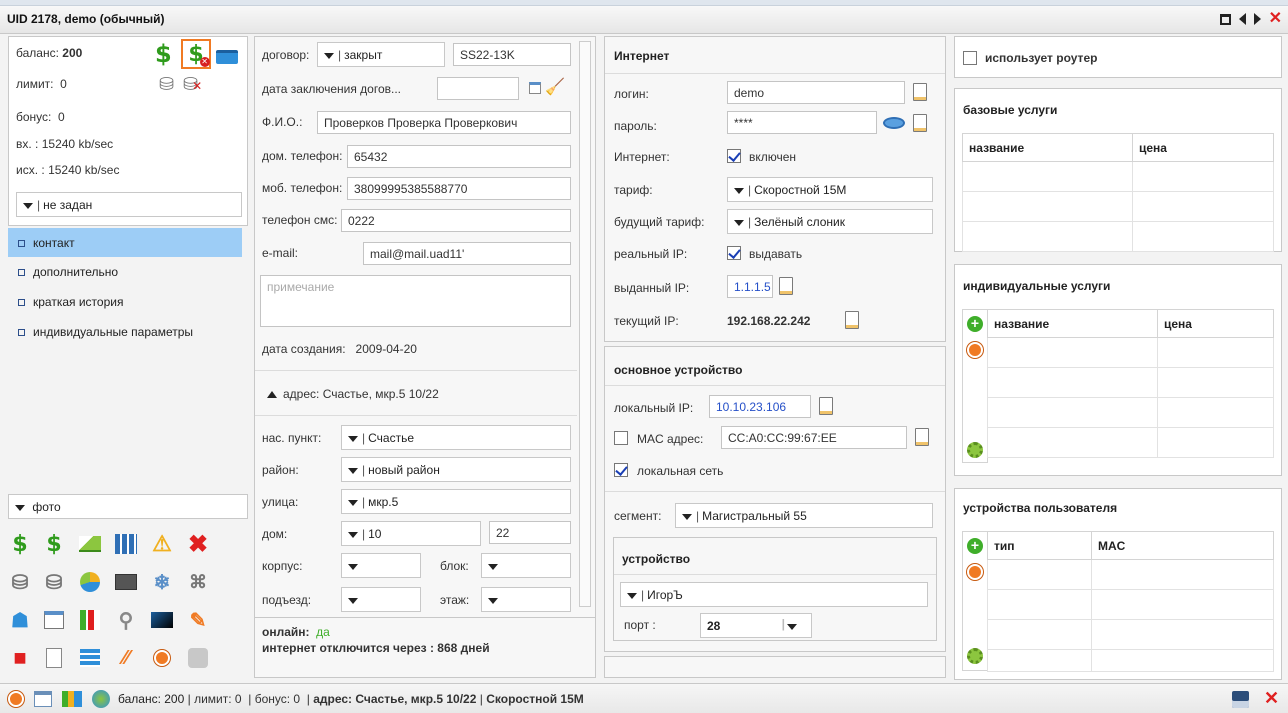 This screenshot has height=713, width=1288. Describe the element at coordinates (456, 220) in the screenshot. I see `sms-phone-field: 0222` at that location.